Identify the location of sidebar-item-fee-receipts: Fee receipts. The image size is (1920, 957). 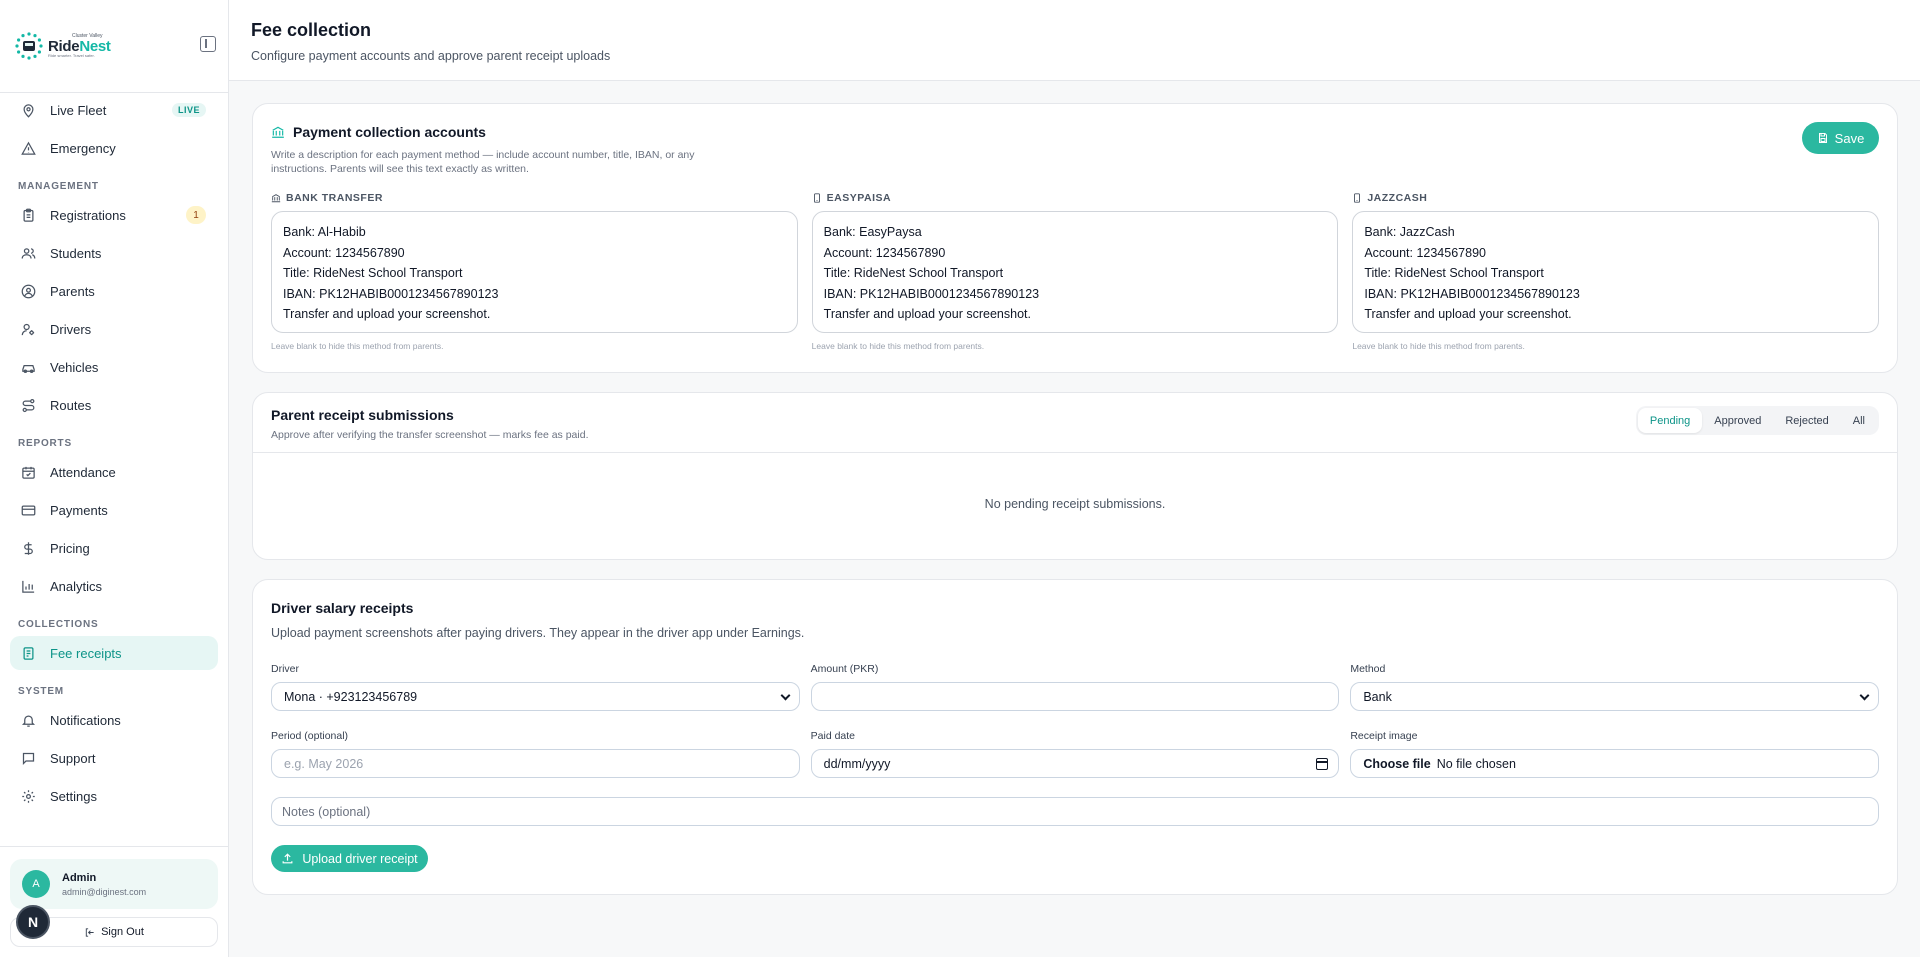
(114, 653).